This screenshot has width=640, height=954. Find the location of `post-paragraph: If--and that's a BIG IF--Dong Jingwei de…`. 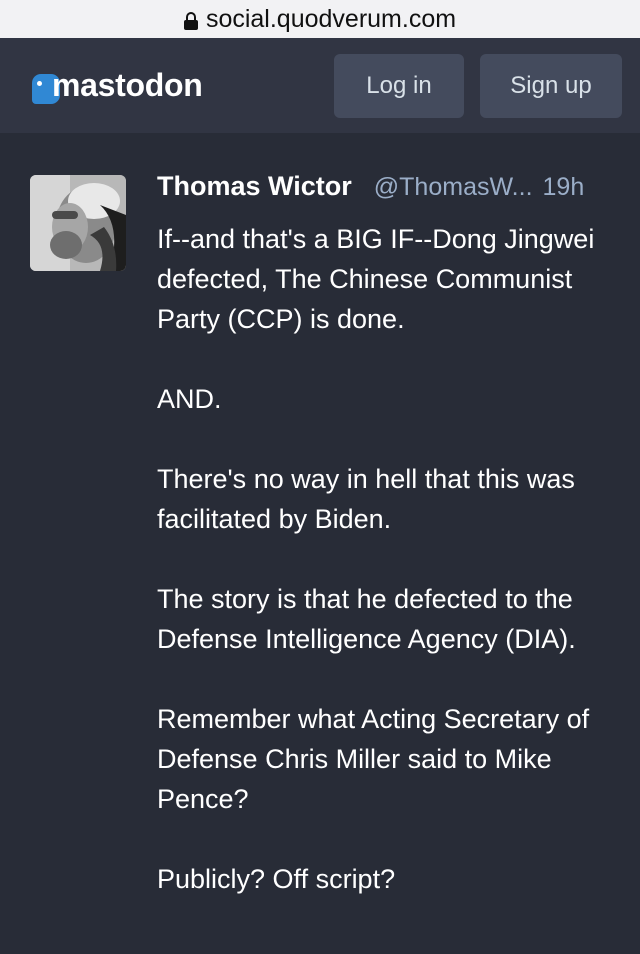

post-paragraph: If--and that's a BIG IF--Dong Jingwei de… is located at coordinates (376, 279).